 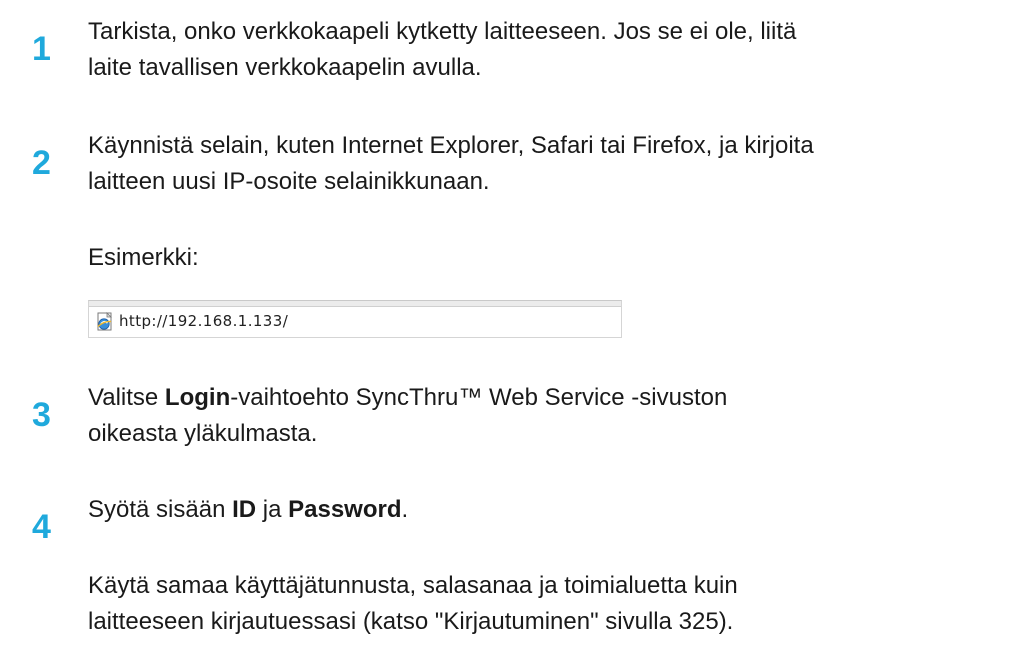 I want to click on text-segment: ., so click(x=405, y=509).